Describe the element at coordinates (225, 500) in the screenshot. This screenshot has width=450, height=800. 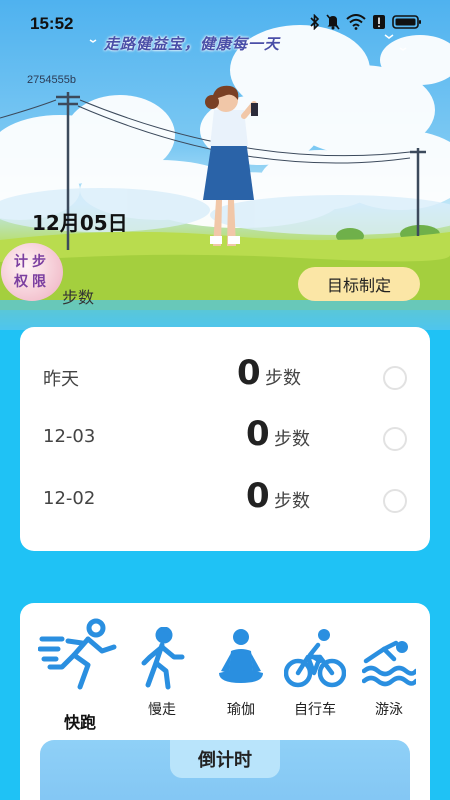
I see `history-row: 12-02 0 步数` at that location.